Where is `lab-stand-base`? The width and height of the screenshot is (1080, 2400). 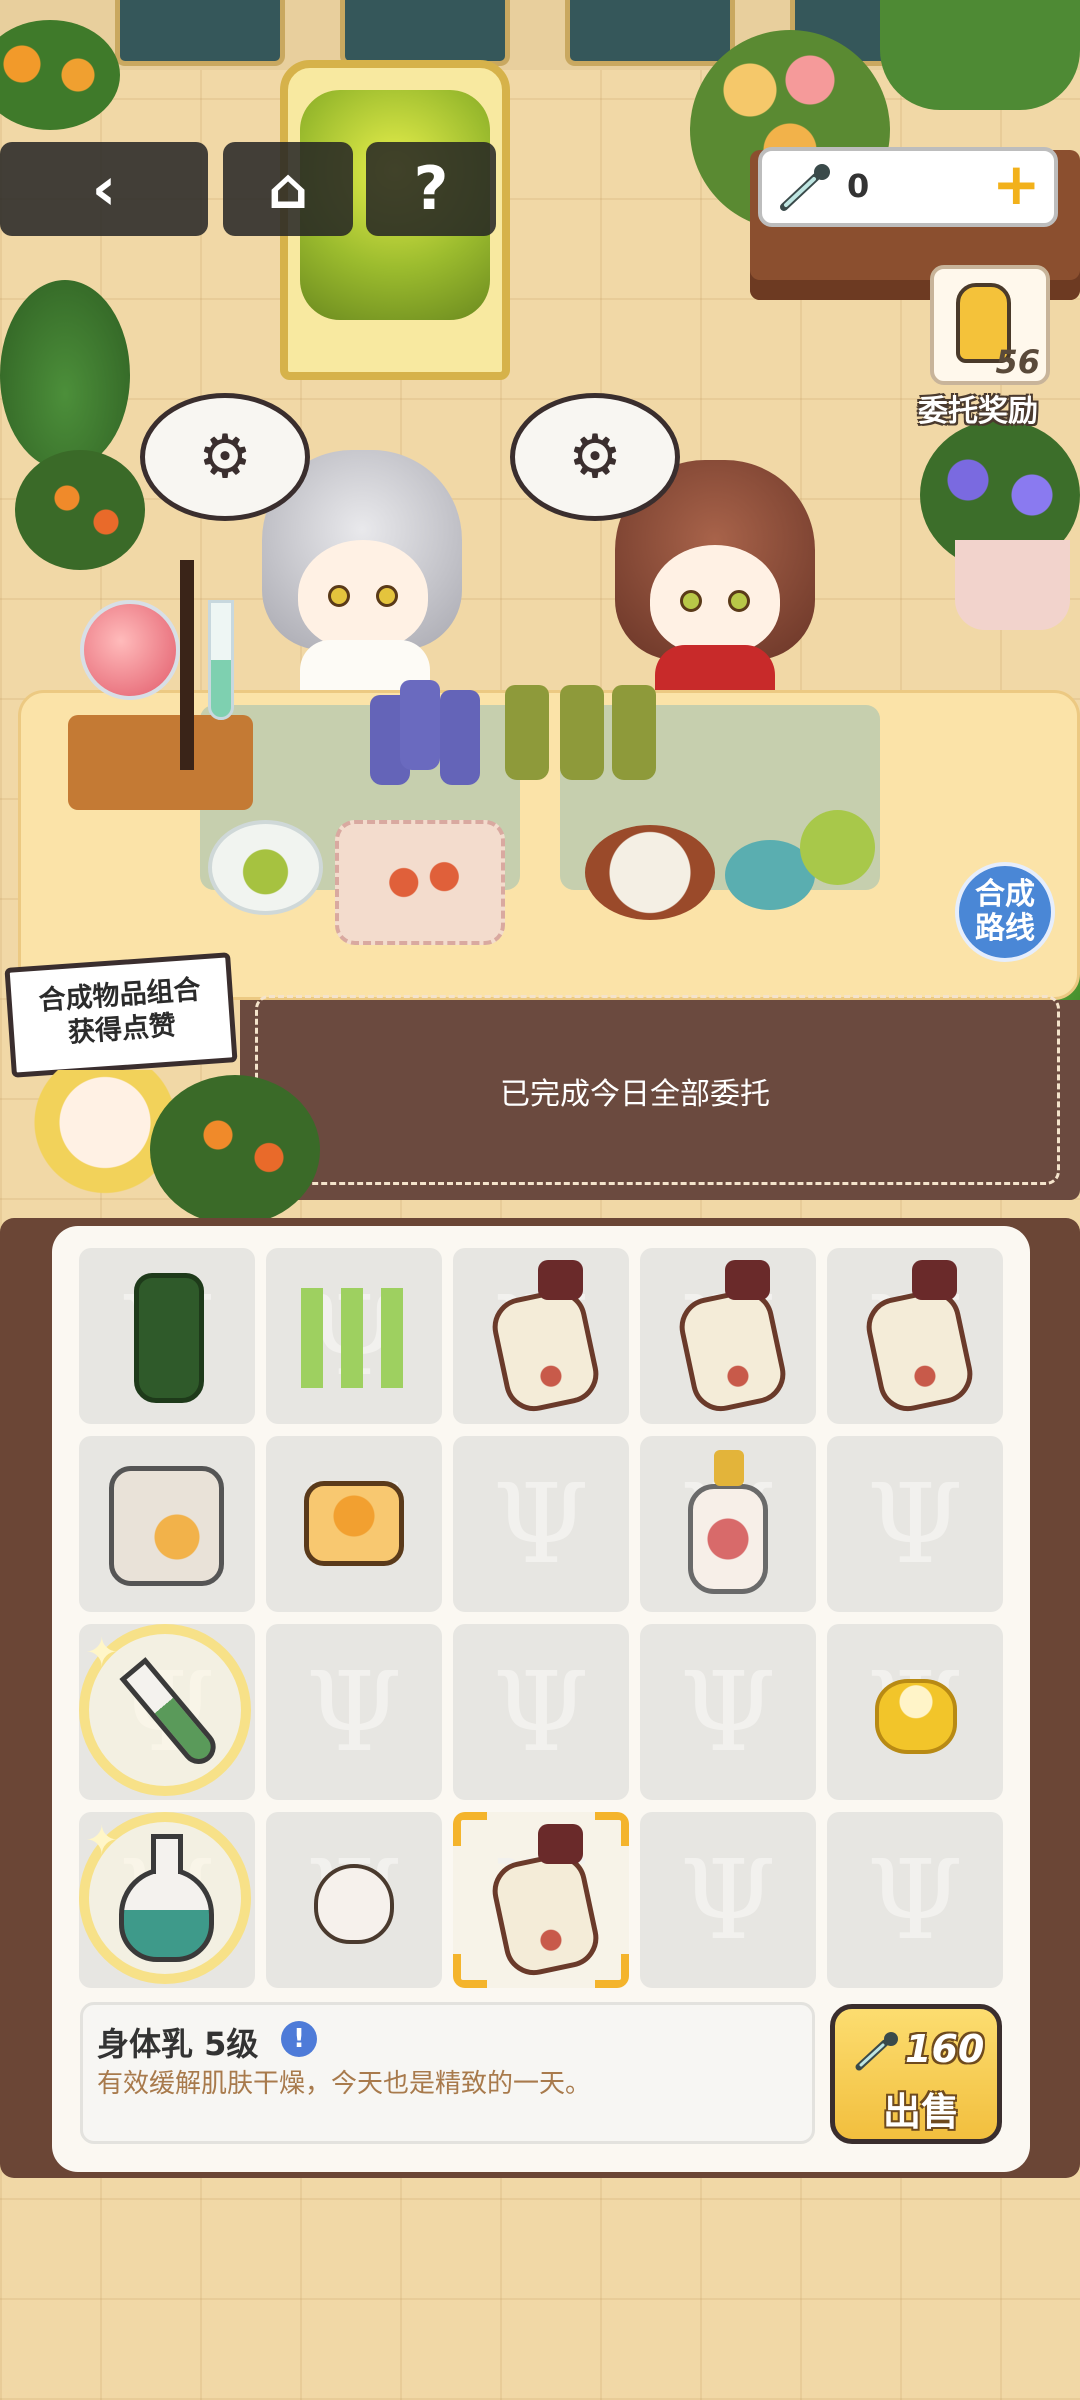 lab-stand-base is located at coordinates (160, 762).